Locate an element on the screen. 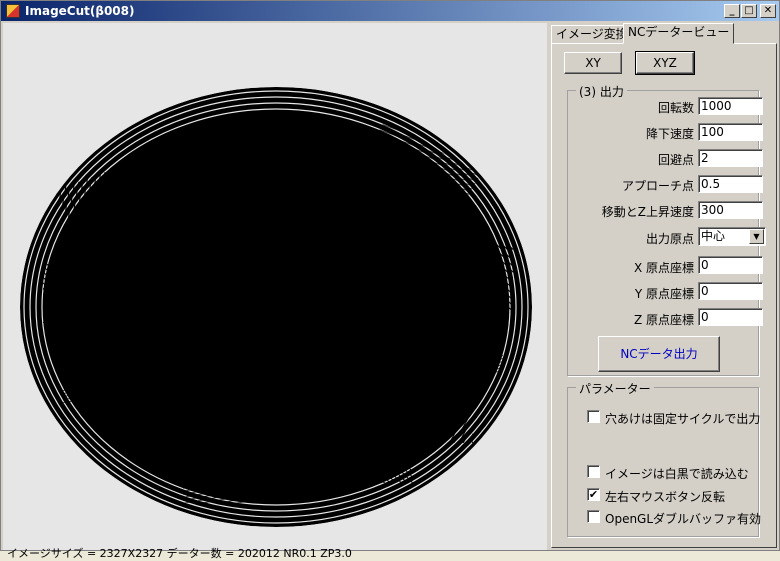  title-bar: ImageCut(β008) _ □ ✕ is located at coordinates (390, 11).